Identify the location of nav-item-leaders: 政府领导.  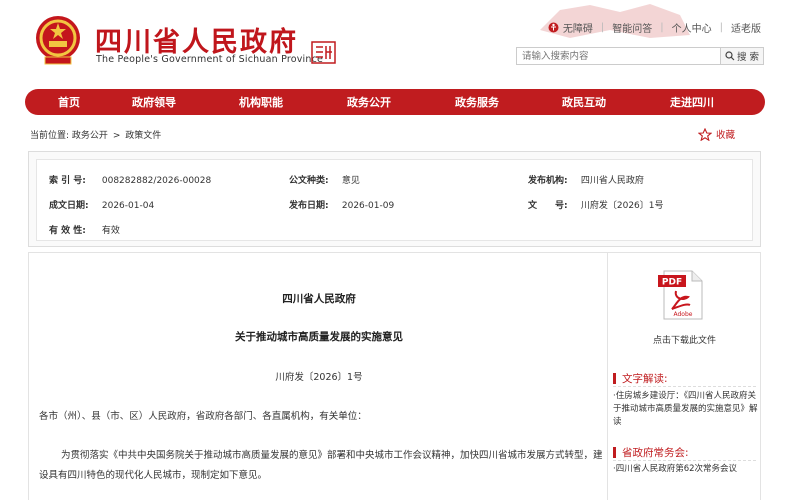
(154, 102).